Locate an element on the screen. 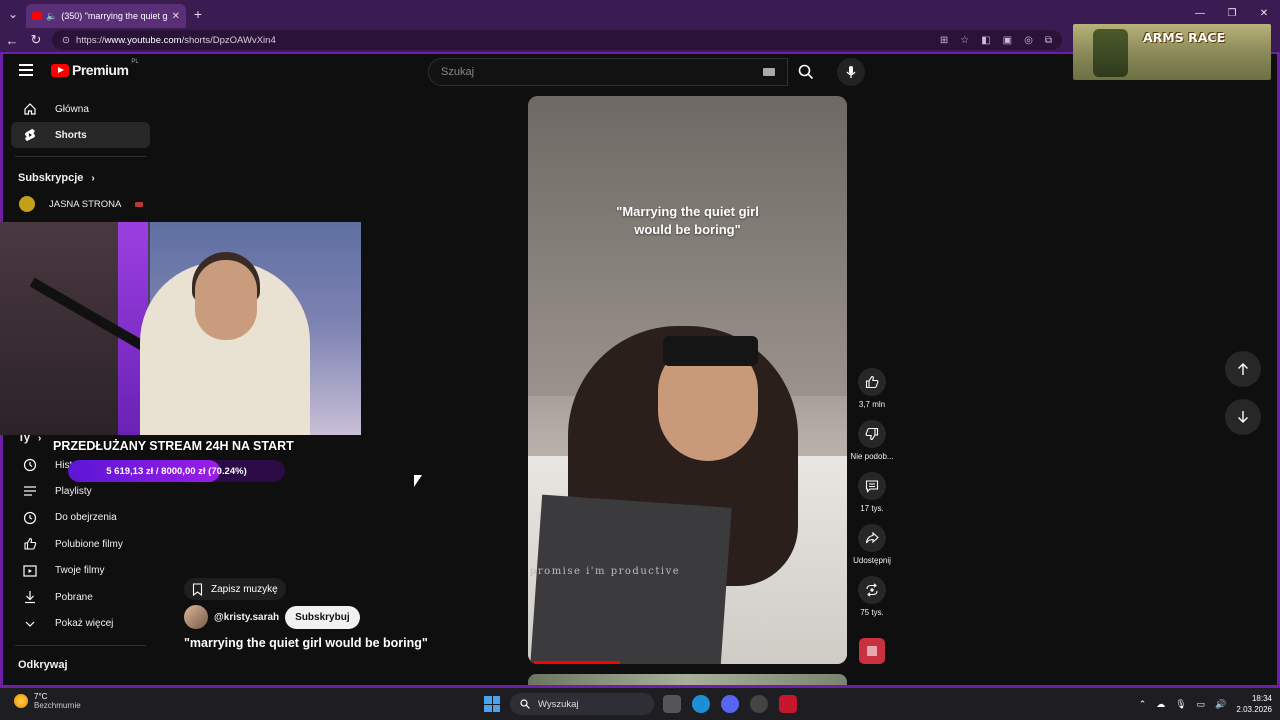 The width and height of the screenshot is (1280, 720). sidebar-item-label: Shorts is located at coordinates (71, 135).